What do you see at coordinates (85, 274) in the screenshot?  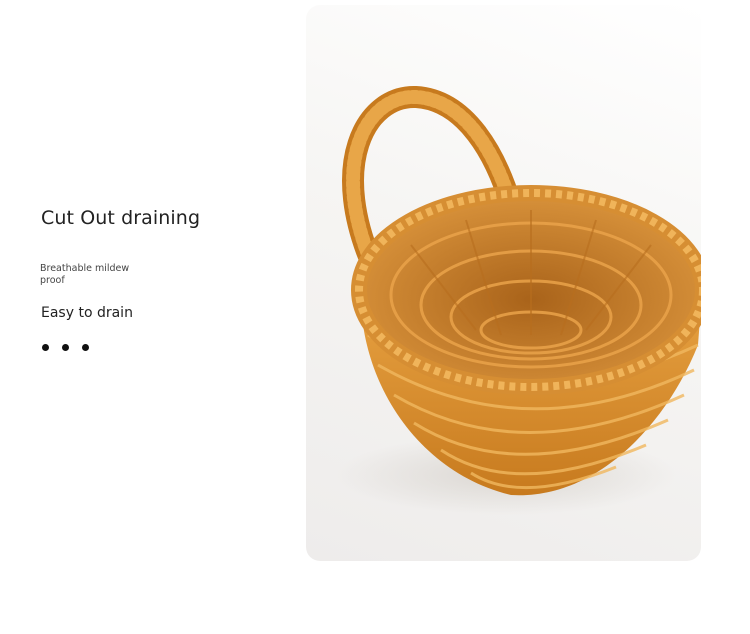 I see `section-subtitle: Breathable mildew proof` at bounding box center [85, 274].